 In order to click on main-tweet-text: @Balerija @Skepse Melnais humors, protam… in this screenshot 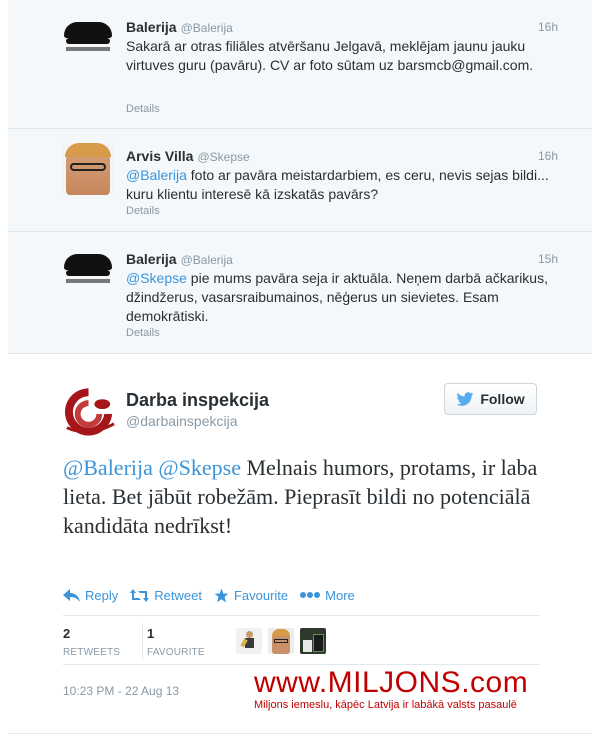, I will do `click(303, 496)`.